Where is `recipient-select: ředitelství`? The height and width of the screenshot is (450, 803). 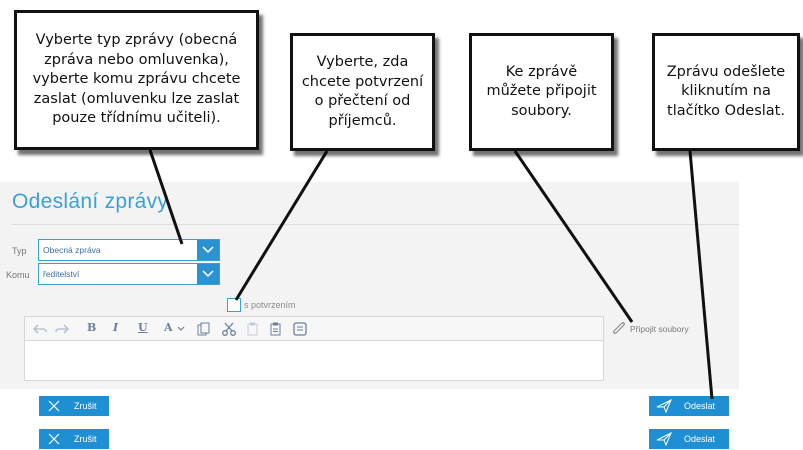 recipient-select: ředitelství is located at coordinates (129, 274).